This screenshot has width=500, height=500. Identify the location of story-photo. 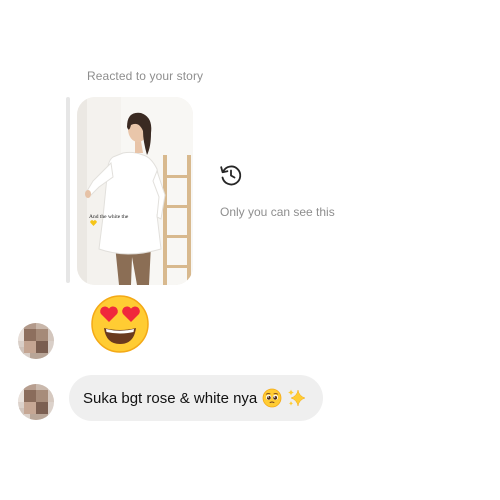
(135, 191).